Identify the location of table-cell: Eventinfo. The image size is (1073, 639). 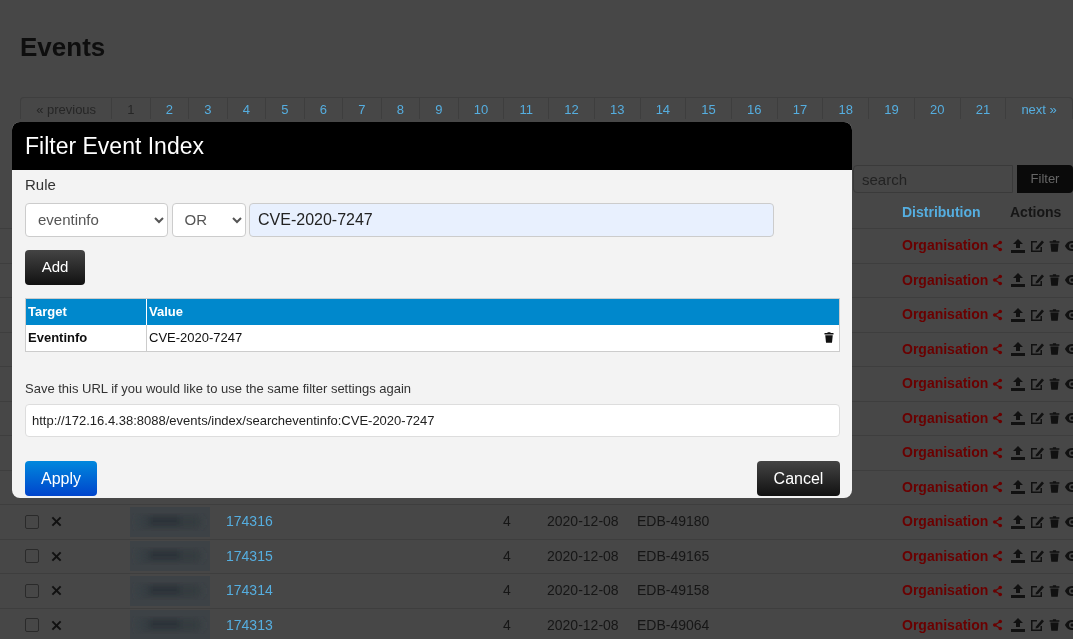
(86, 337).